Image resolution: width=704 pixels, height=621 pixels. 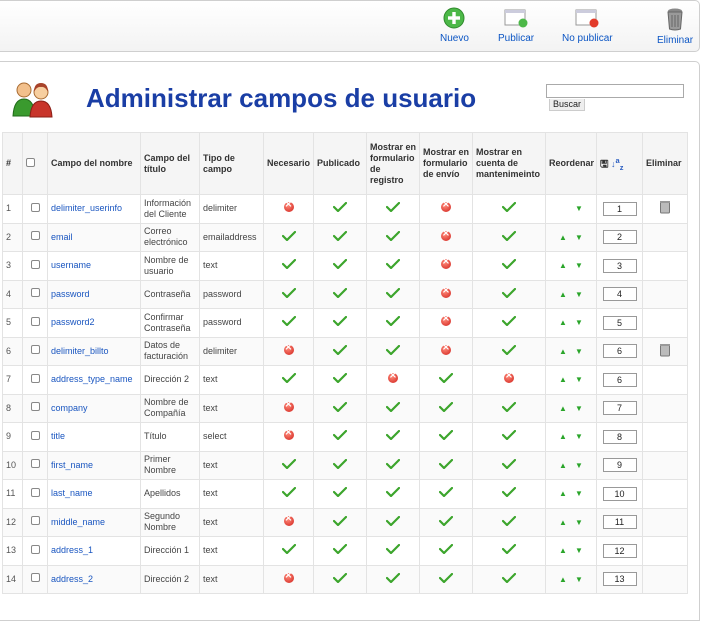 I want to click on delete-button: Eliminar, so click(x=675, y=26).